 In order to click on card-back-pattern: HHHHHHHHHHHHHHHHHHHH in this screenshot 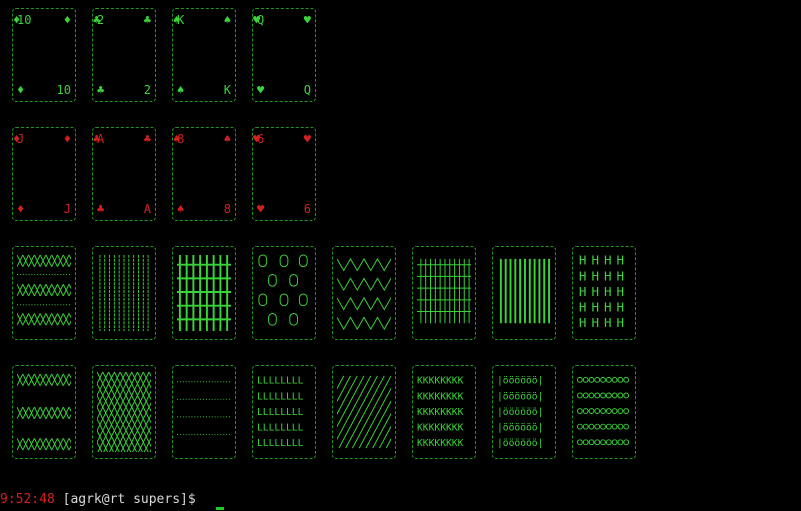, I will do `click(604, 293)`.